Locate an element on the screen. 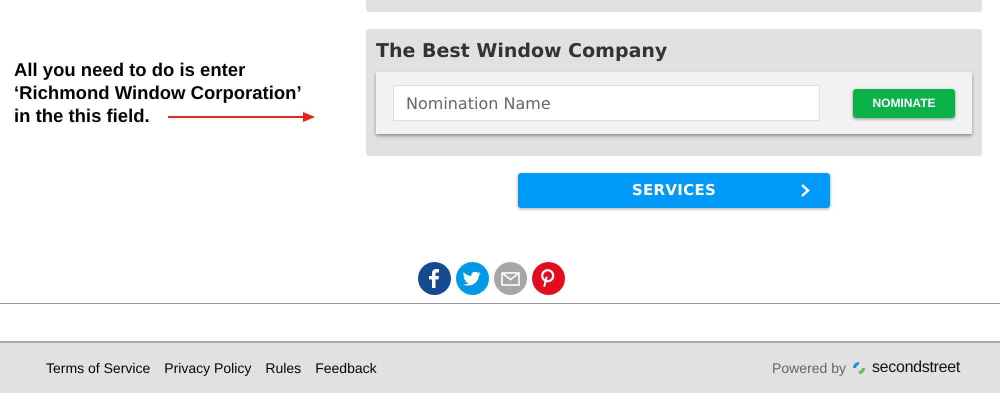 Image resolution: width=1000 pixels, height=405 pixels. annotation-text: All you need to do is enter is located at coordinates (130, 69).